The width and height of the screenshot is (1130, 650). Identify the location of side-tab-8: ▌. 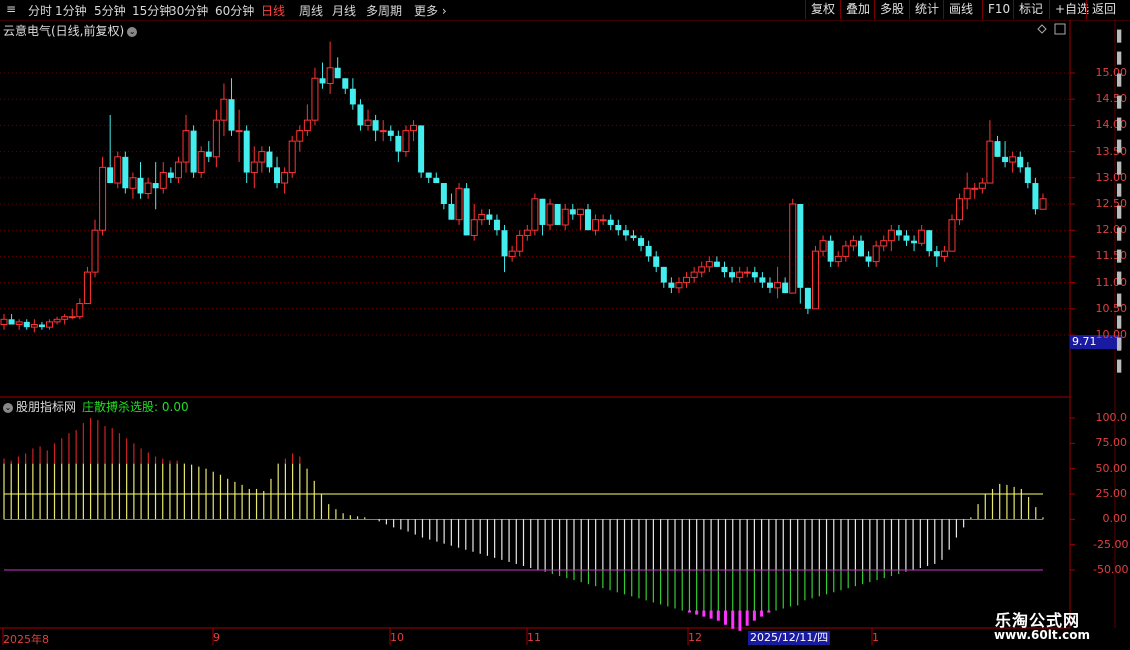
(1121, 212).